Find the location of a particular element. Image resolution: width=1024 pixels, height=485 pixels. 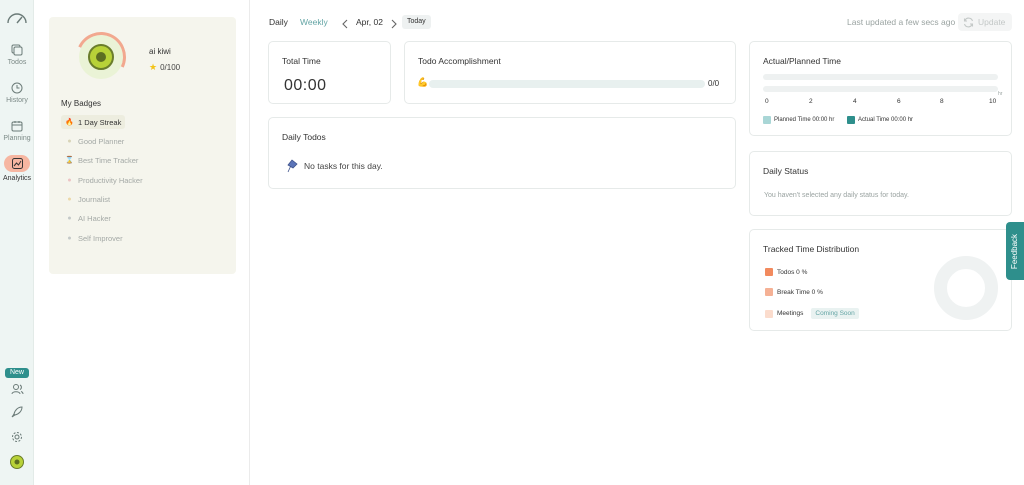

settings-button is located at coordinates (17, 437).